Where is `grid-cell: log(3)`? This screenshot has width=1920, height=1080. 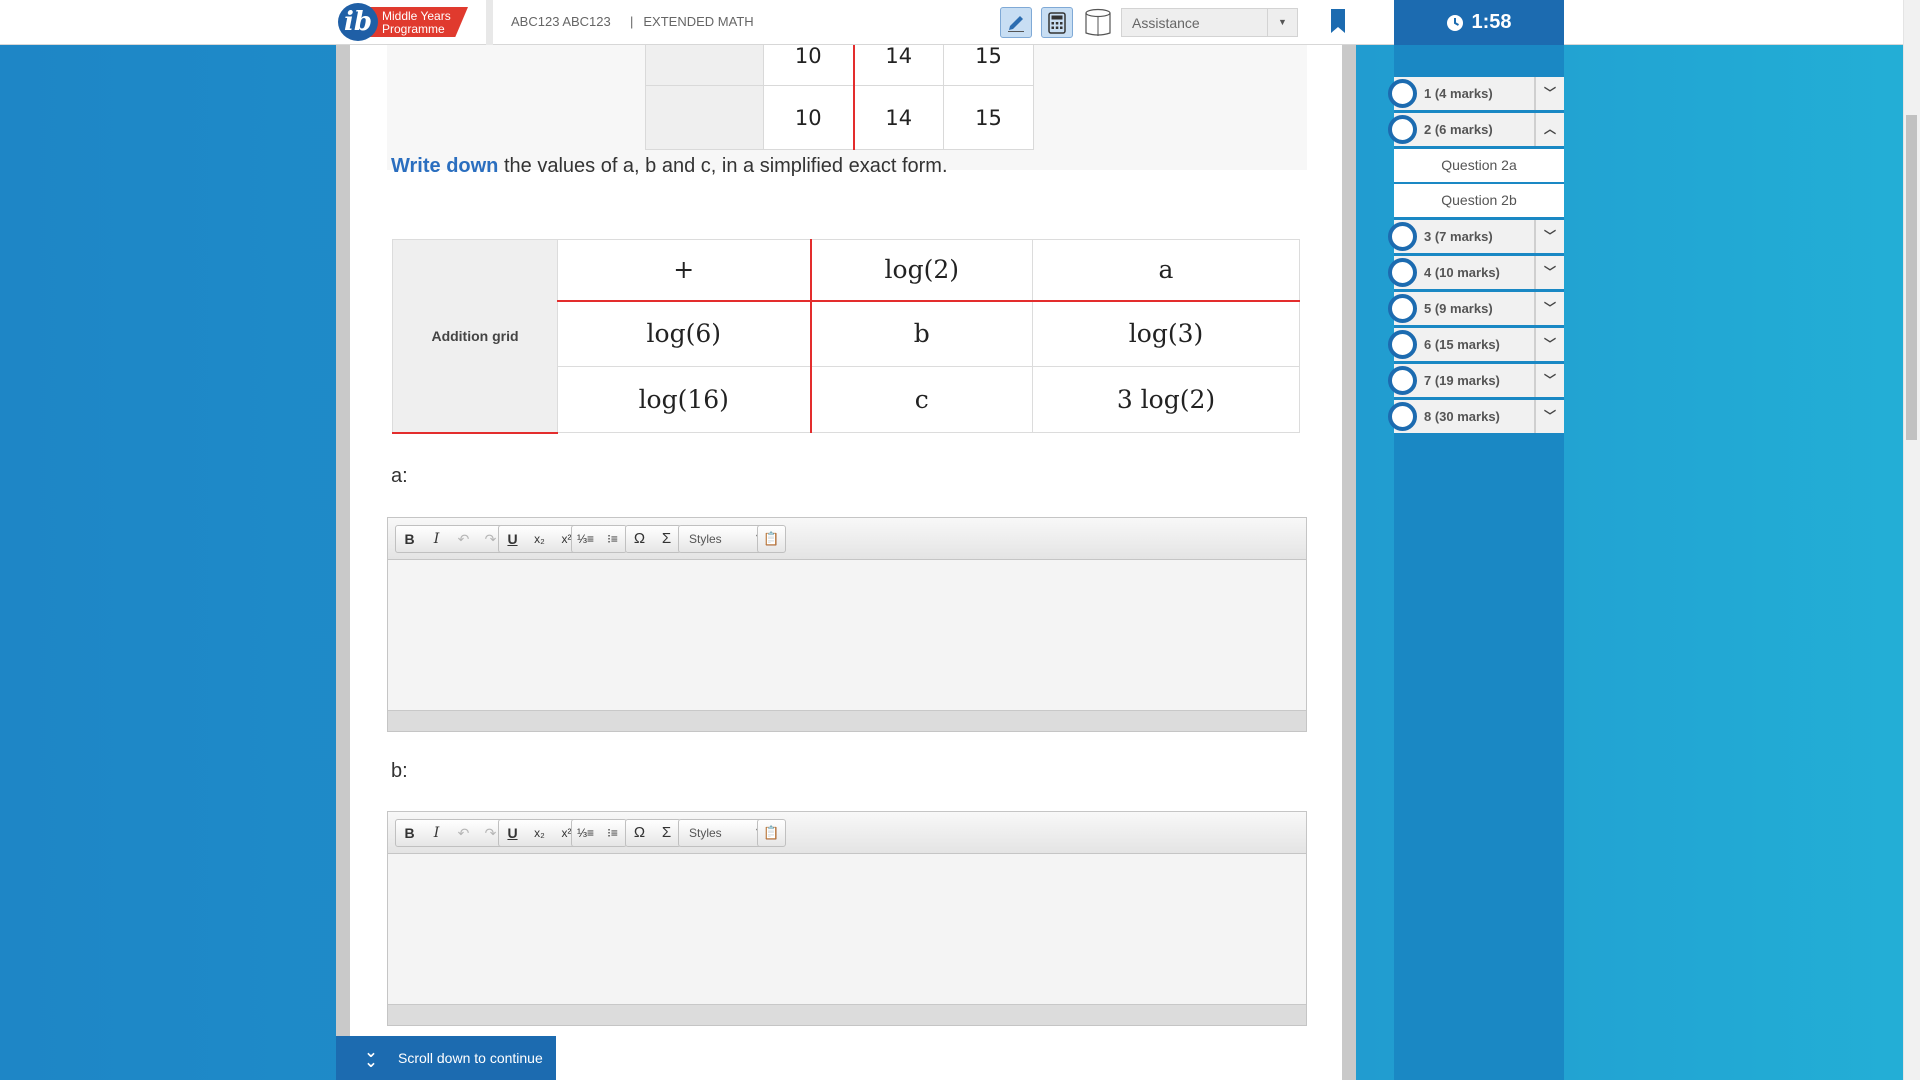
grid-cell: log(3) is located at coordinates (1166, 333).